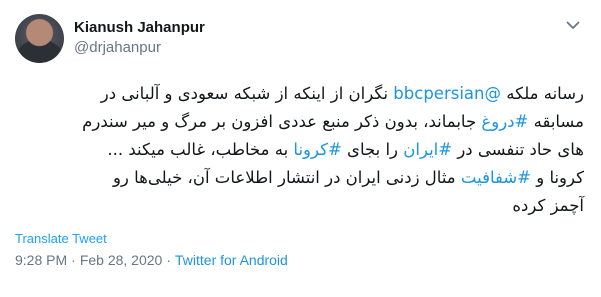  I want to click on chevron-down-icon, so click(573, 25).